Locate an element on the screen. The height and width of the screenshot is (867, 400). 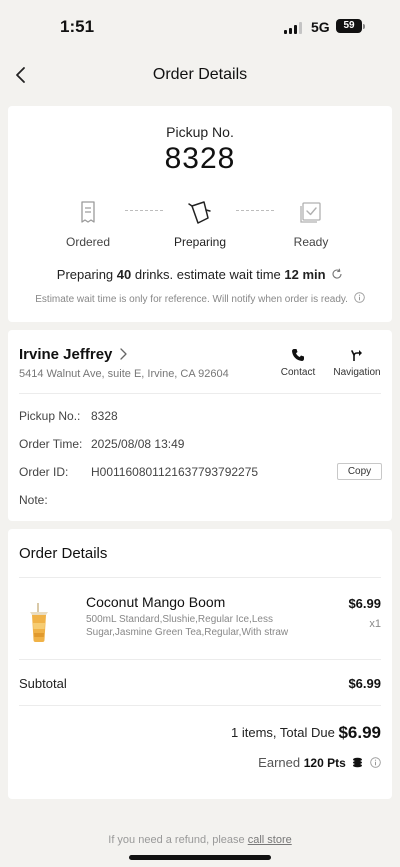
order-time-row: Order Time: 2025/08/08 13:49 is located at coordinates (101, 444).